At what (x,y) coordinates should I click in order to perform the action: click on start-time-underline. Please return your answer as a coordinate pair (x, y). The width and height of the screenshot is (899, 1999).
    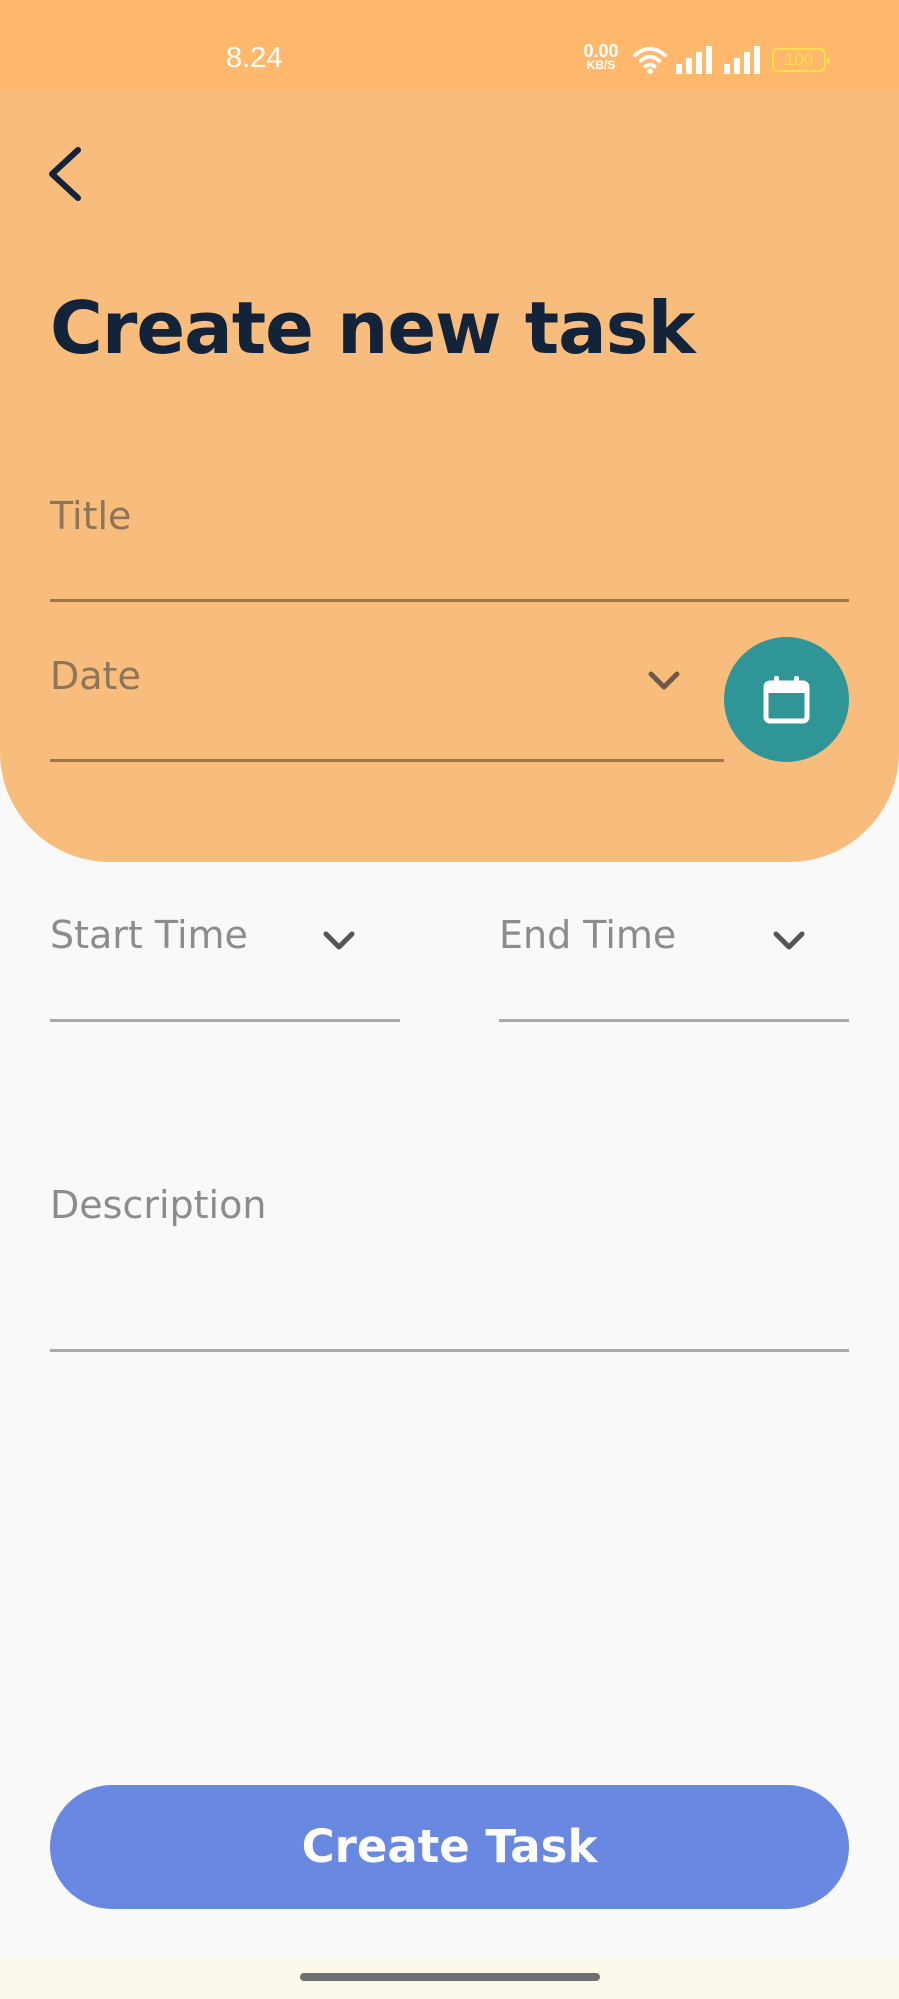
    Looking at the image, I should click on (225, 1020).